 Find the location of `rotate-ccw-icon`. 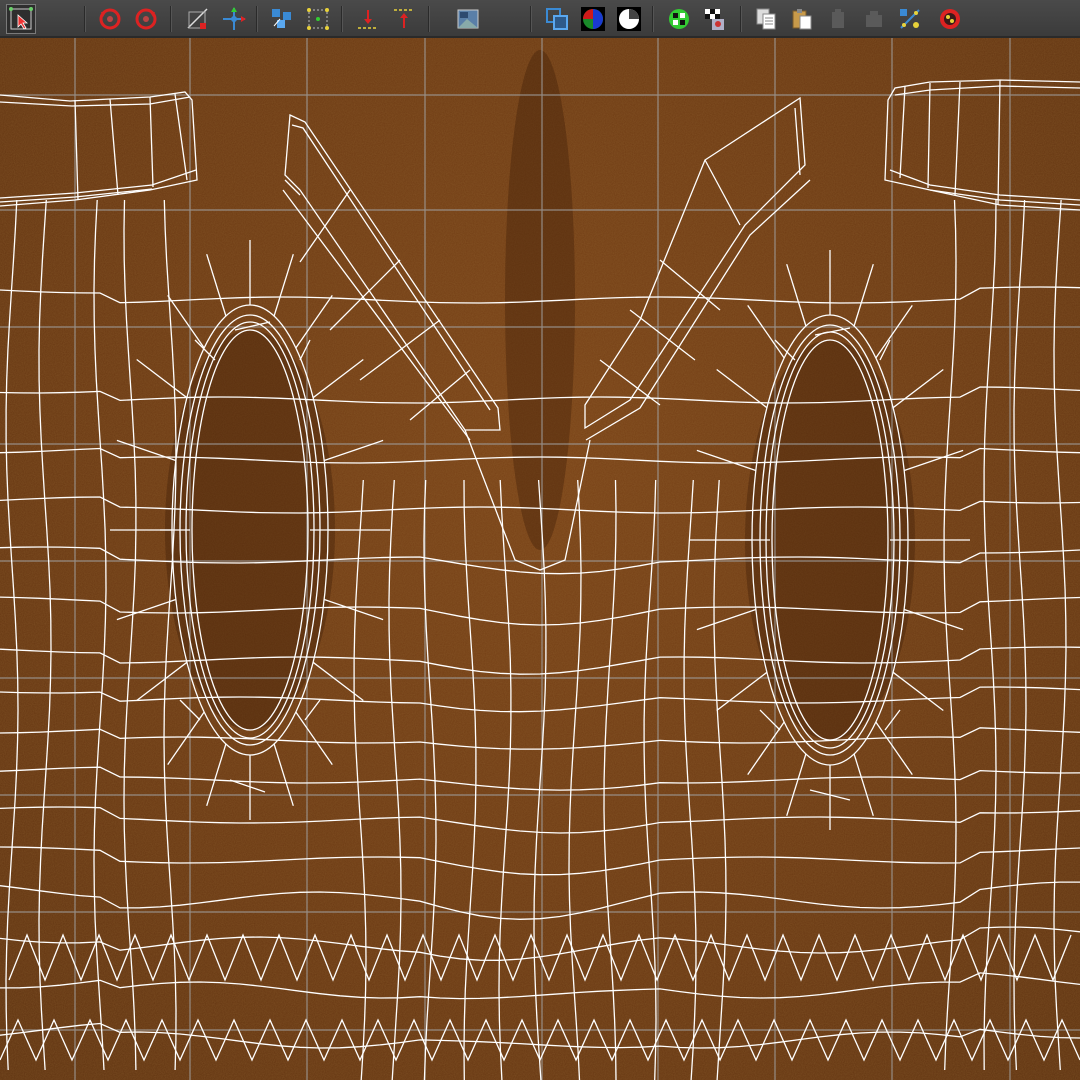

rotate-ccw-icon is located at coordinates (110, 19).